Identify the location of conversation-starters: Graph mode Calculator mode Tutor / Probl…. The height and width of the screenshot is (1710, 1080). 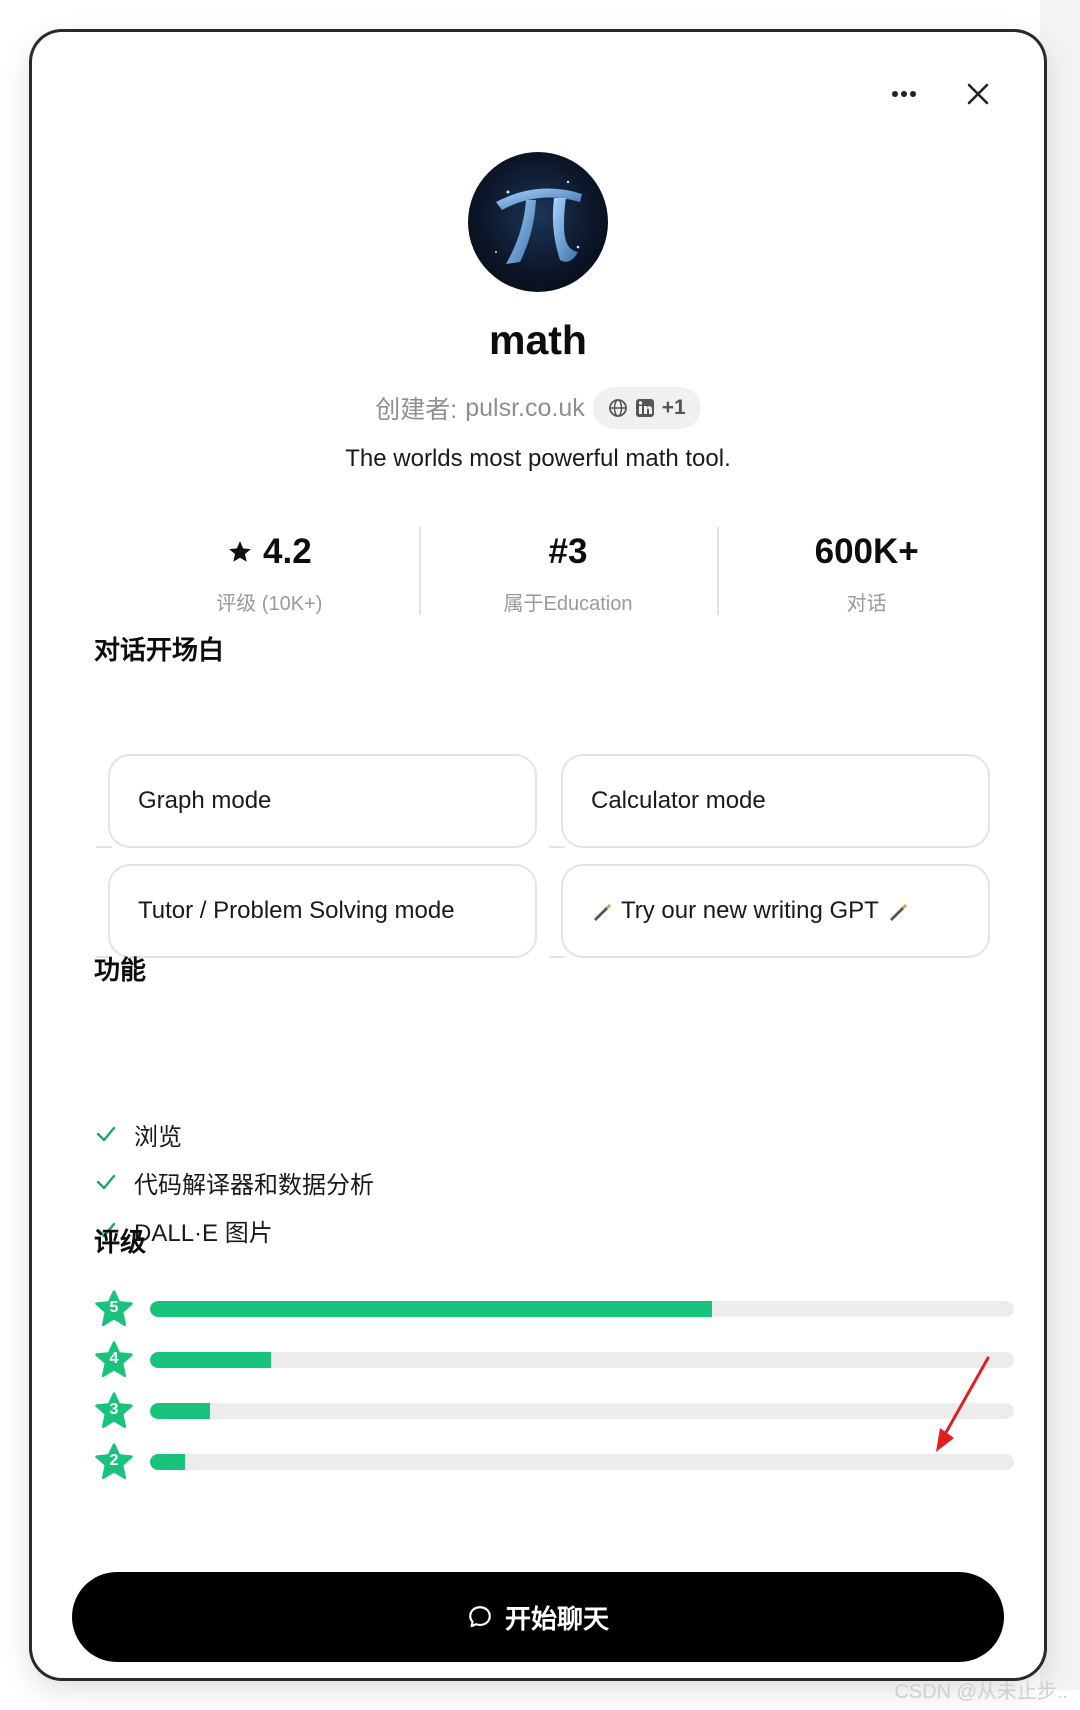
(543, 856).